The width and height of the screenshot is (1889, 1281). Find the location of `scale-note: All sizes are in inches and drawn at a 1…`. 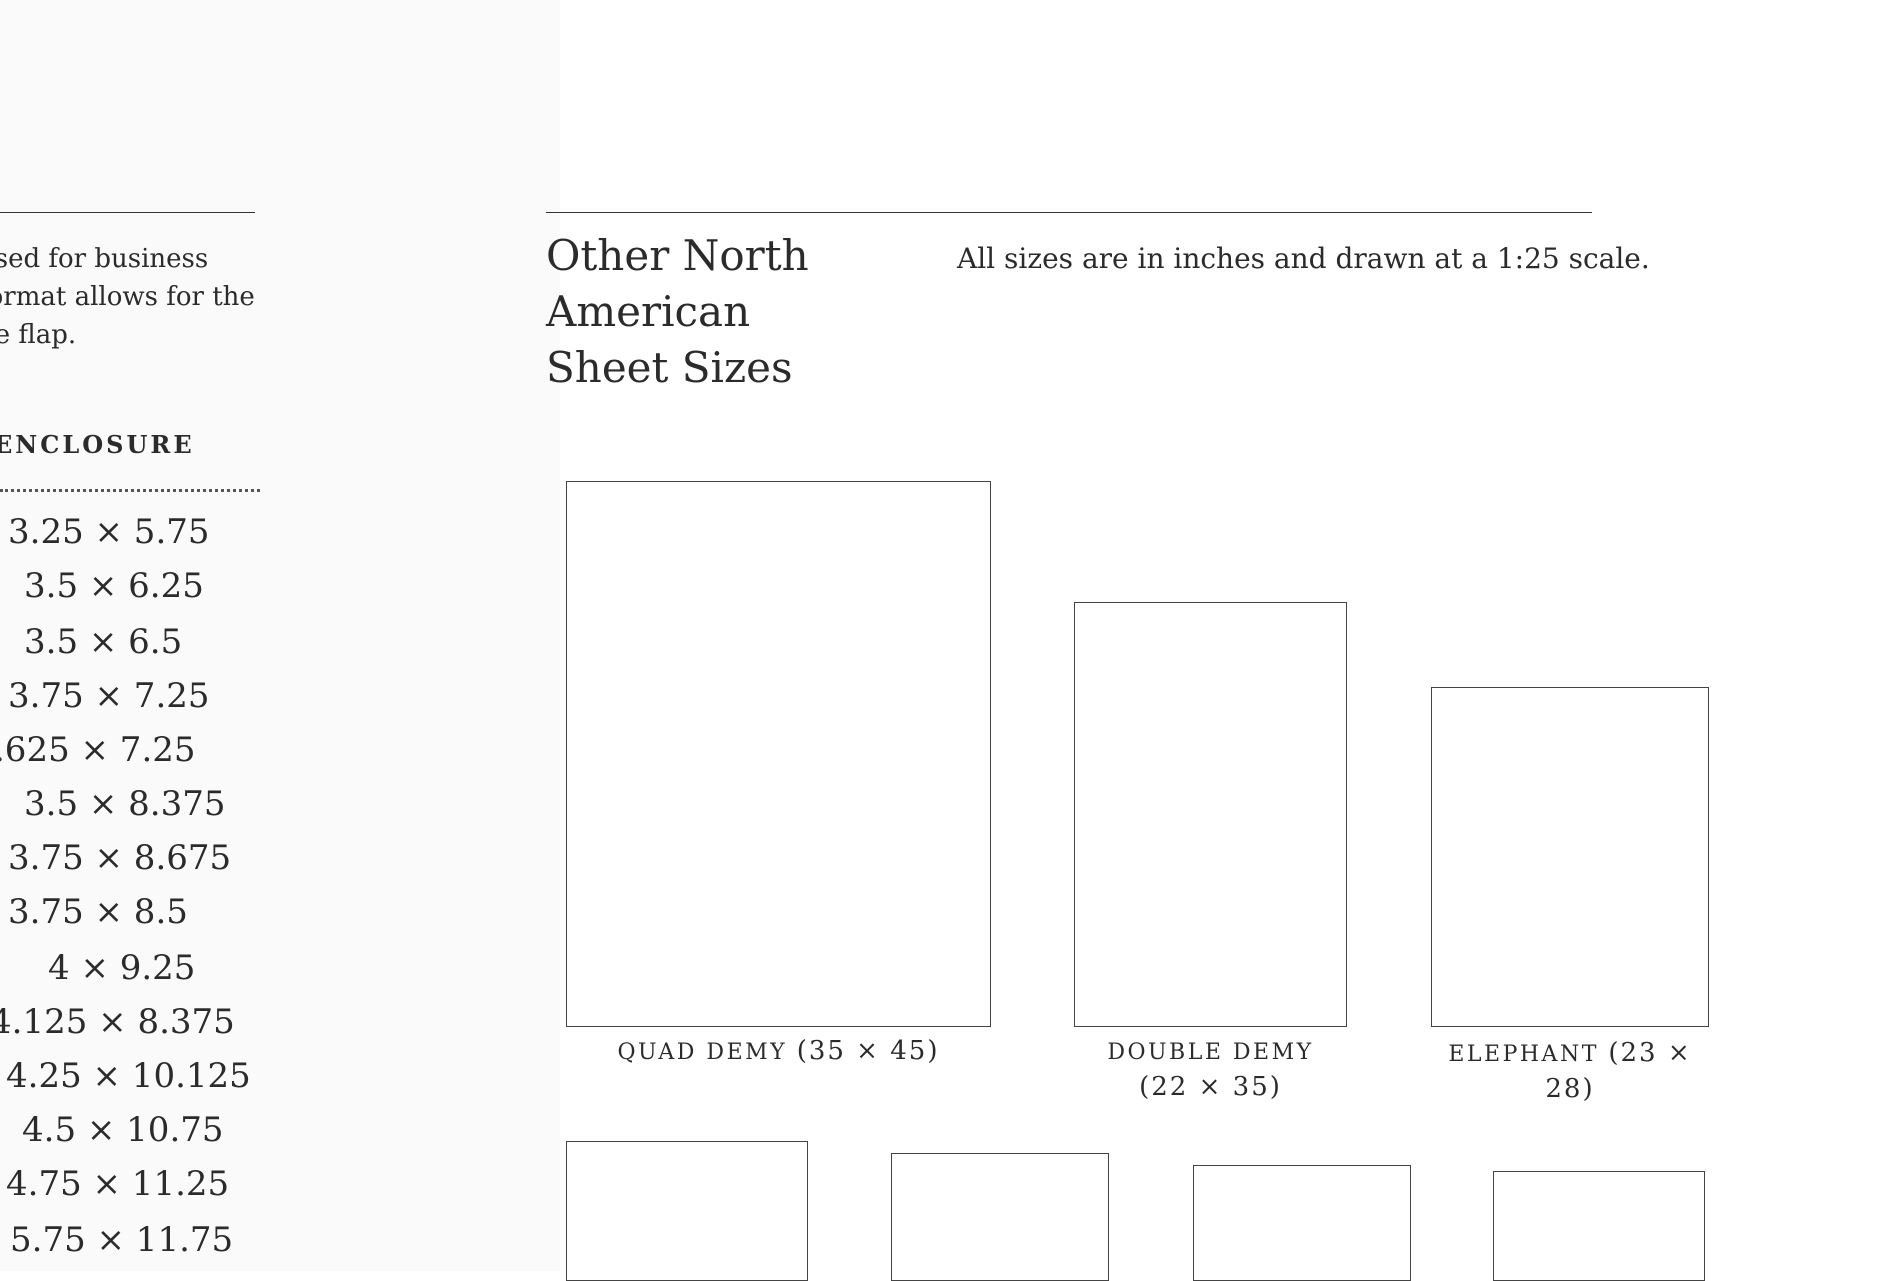

scale-note: All sizes are in inches and drawn at a 1… is located at coordinates (1303, 258).